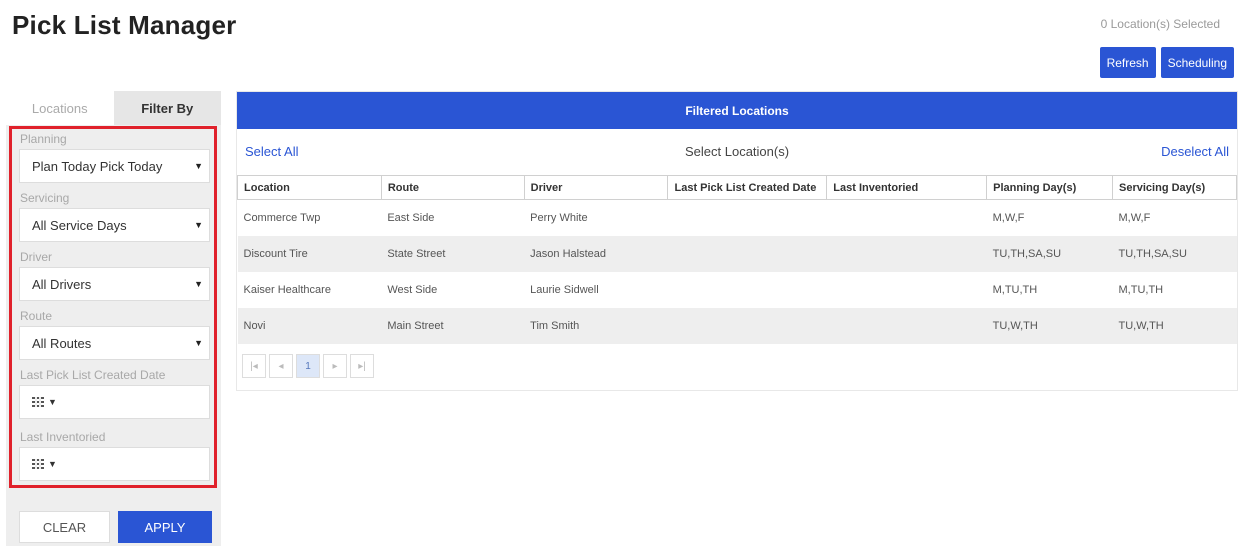 The height and width of the screenshot is (546, 1240). Describe the element at coordinates (452, 187) in the screenshot. I see `column-header-route: Route` at that location.